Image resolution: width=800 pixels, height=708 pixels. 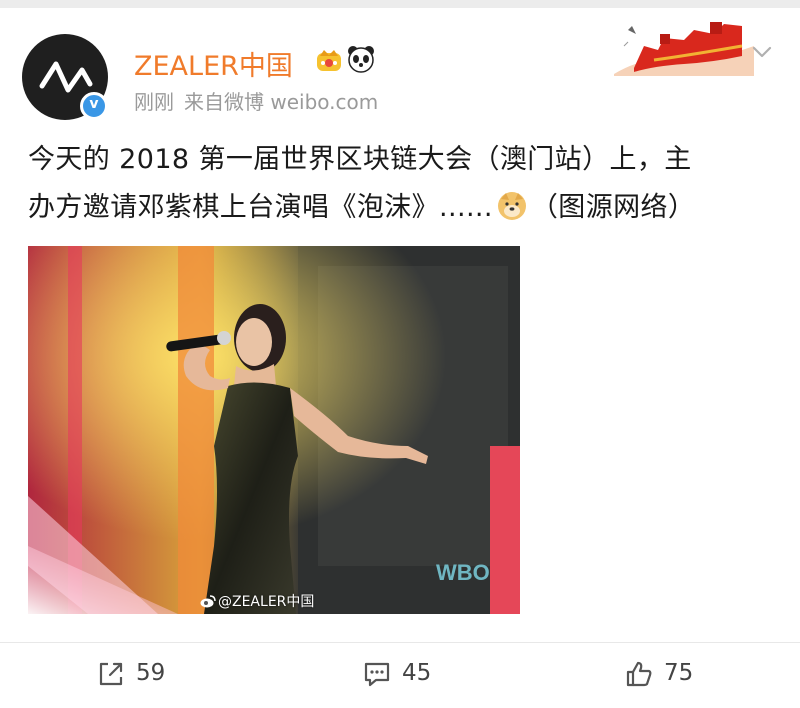 What do you see at coordinates (400, 4) in the screenshot?
I see `top-divider-strip` at bounding box center [400, 4].